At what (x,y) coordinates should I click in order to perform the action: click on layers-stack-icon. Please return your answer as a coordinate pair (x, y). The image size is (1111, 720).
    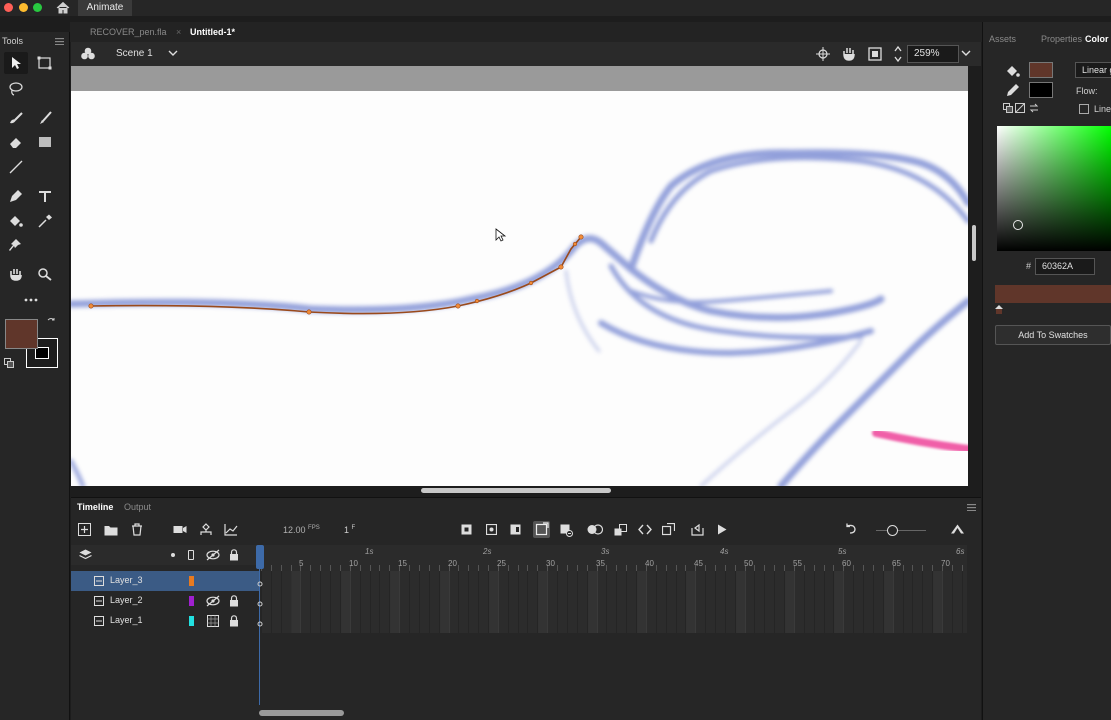
    Looking at the image, I should click on (85, 555).